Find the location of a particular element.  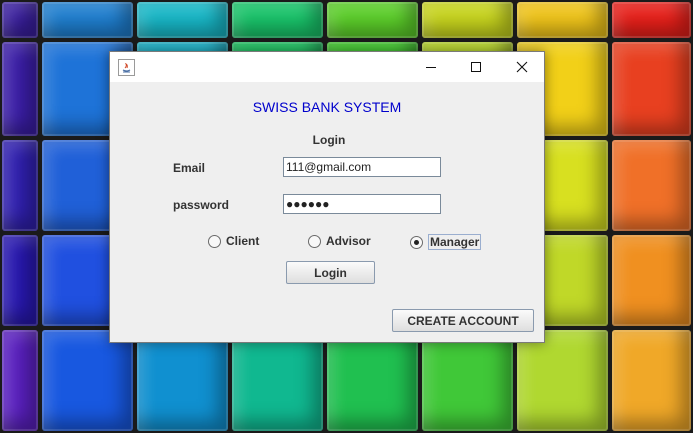

login-heading: Login is located at coordinates (329, 140).